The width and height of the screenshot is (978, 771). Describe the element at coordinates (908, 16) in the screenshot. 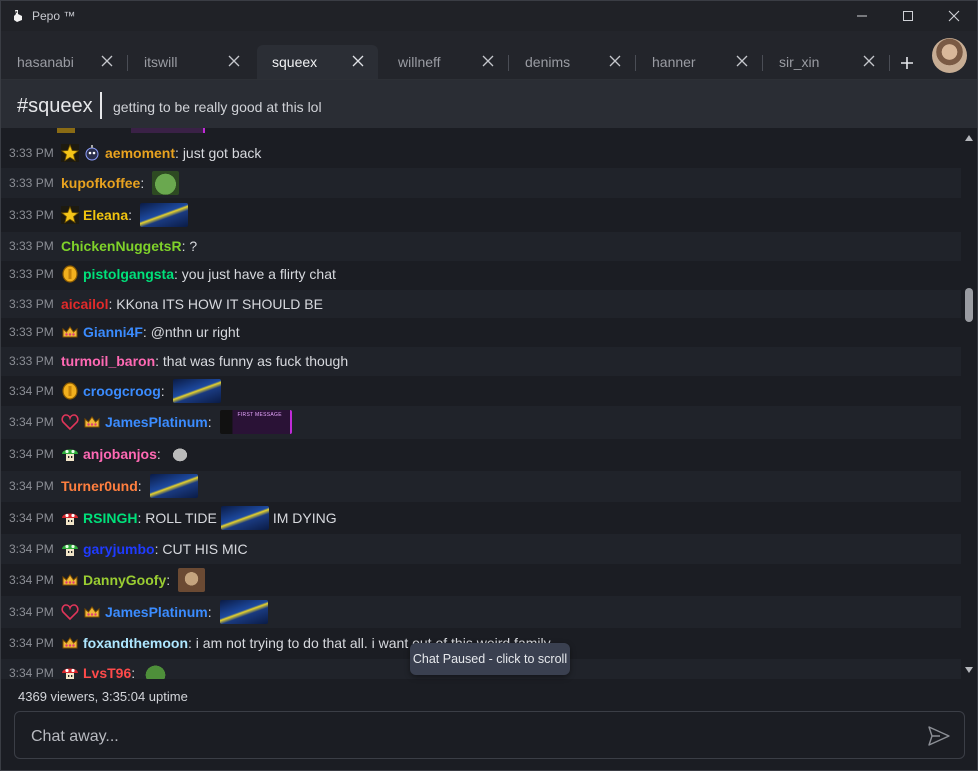

I see `maximize-button` at that location.